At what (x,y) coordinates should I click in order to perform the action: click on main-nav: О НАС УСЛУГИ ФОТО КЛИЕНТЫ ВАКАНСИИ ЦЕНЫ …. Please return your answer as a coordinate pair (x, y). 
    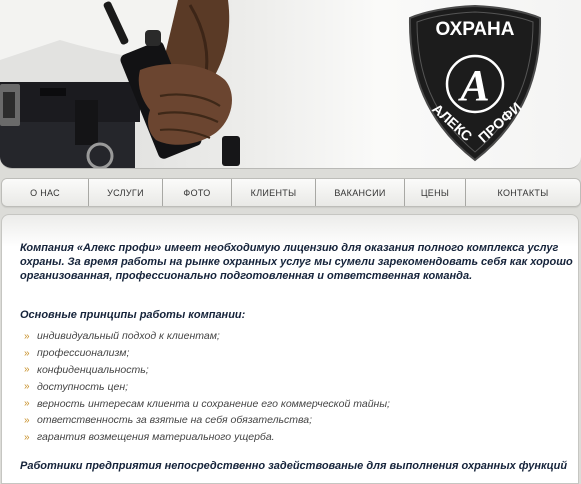
    Looking at the image, I should click on (291, 192).